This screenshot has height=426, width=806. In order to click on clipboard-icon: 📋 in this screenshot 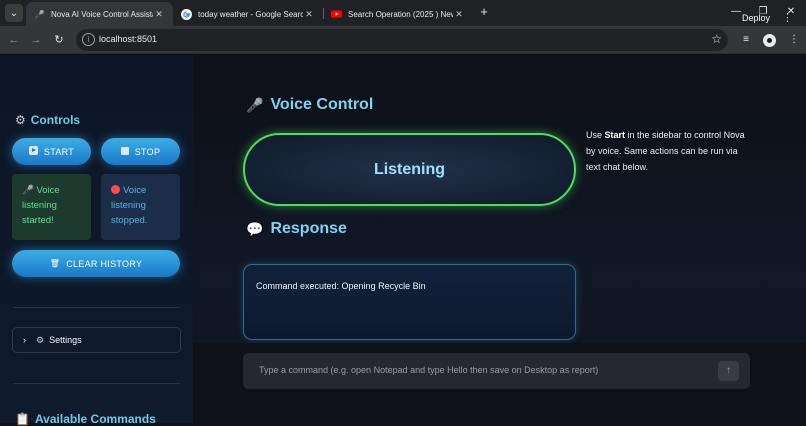, I will do `click(22, 419)`.